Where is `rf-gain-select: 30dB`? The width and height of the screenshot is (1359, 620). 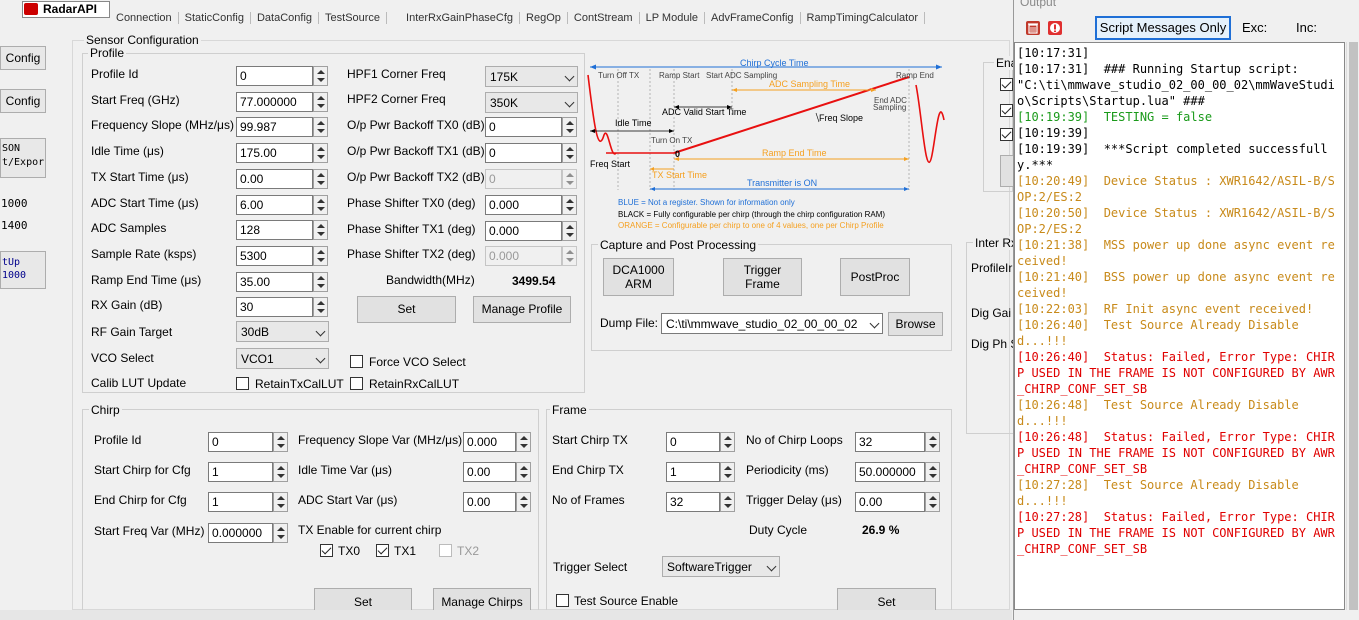
rf-gain-select: 30dB is located at coordinates (282, 331).